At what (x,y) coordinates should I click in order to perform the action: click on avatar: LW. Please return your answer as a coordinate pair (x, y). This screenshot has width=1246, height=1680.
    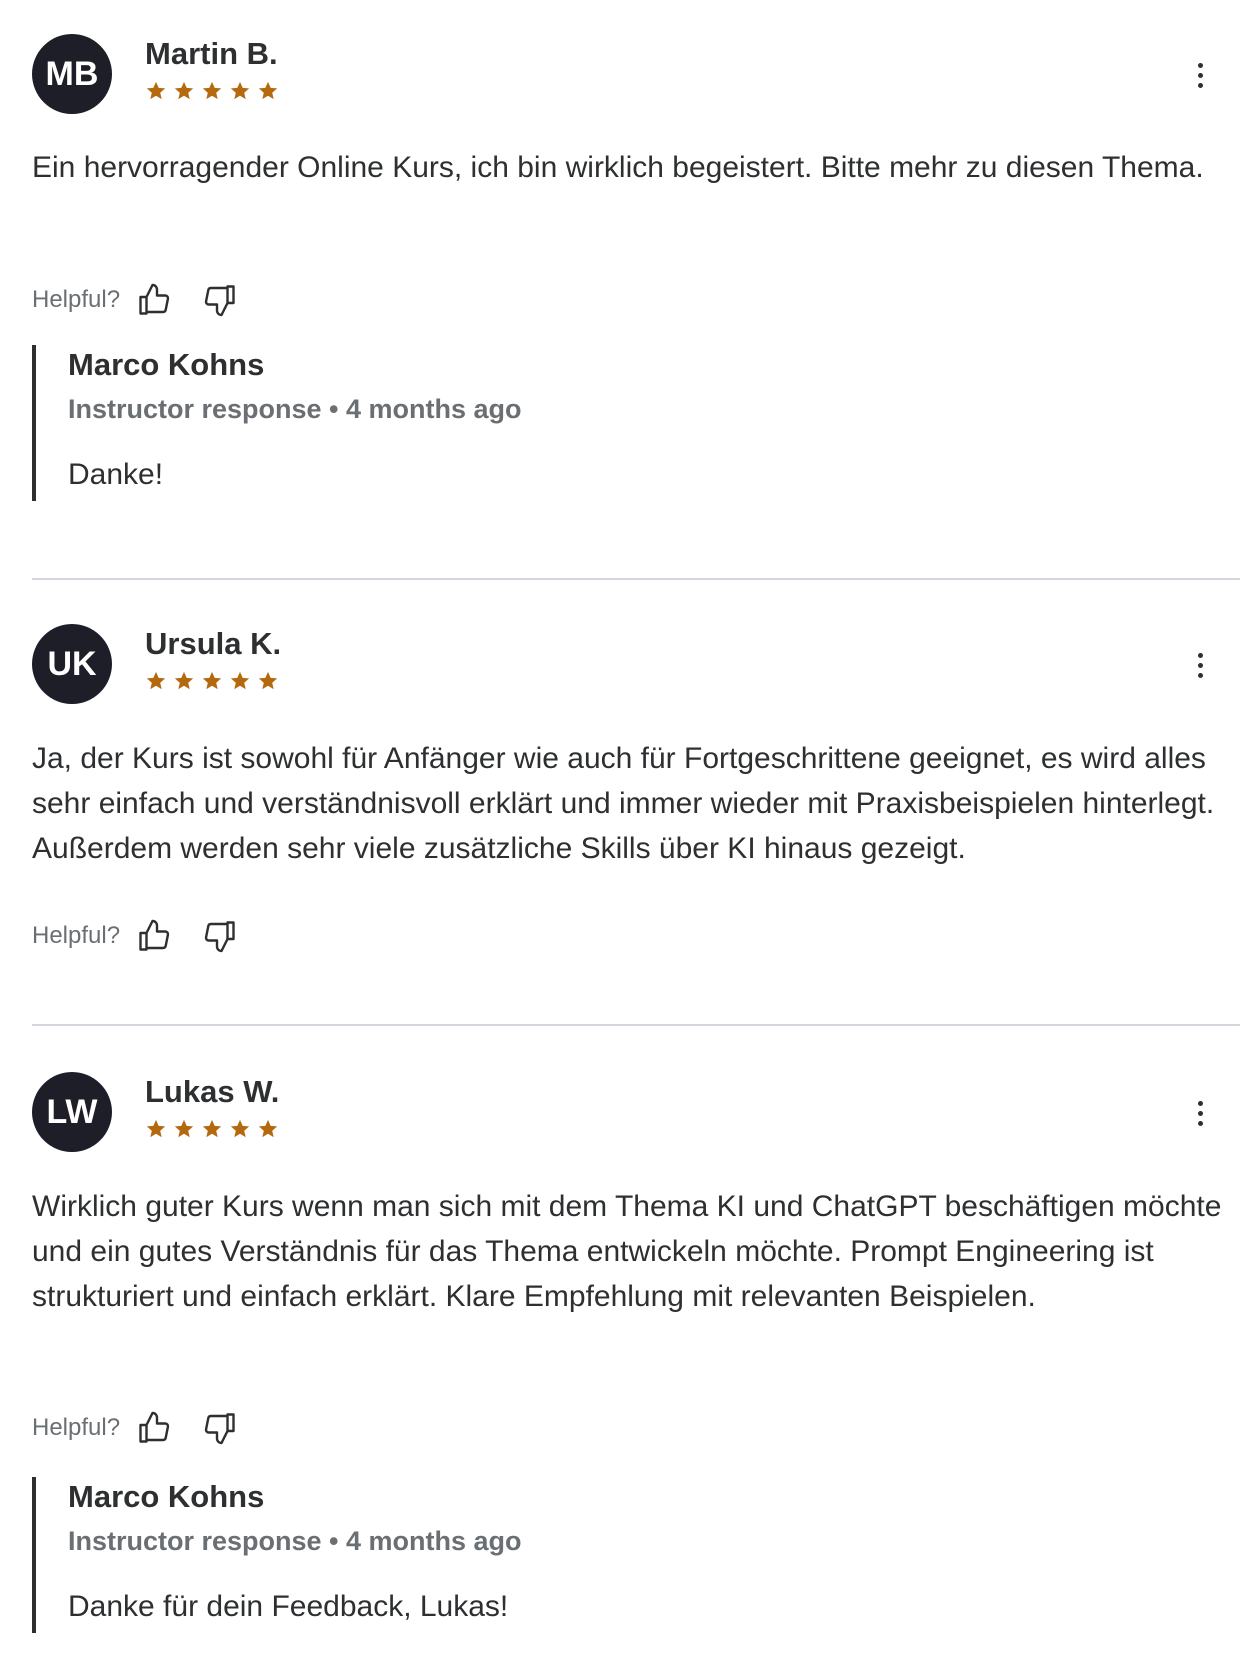
    Looking at the image, I should click on (72, 1112).